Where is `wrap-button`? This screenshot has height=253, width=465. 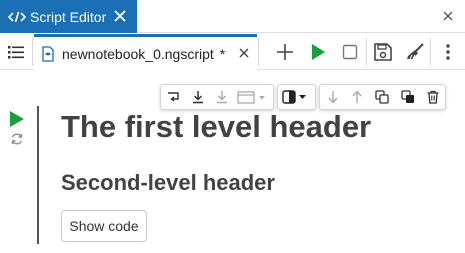
wrap-button is located at coordinates (174, 97).